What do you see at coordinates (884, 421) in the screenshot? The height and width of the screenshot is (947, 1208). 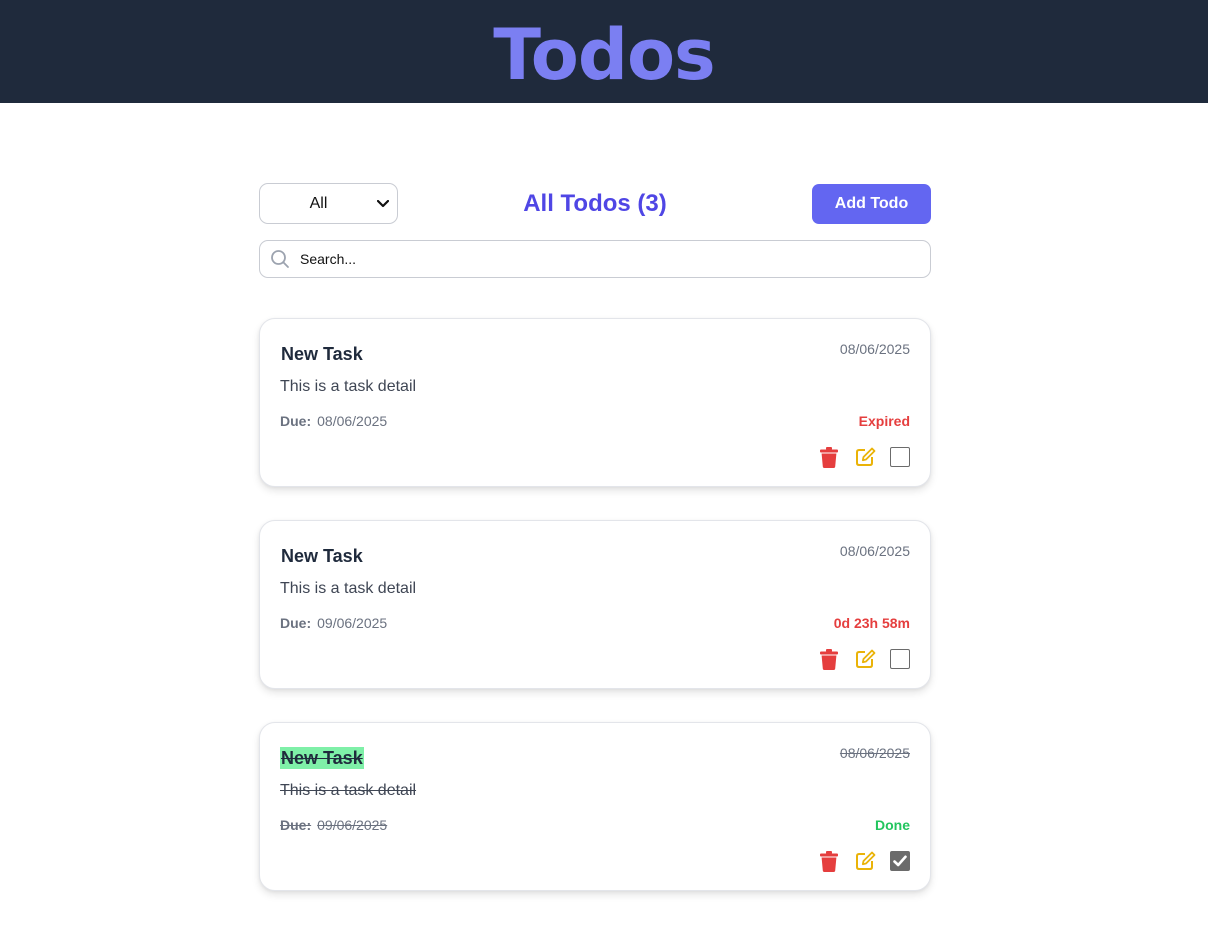 I see `todo-status: Expired` at bounding box center [884, 421].